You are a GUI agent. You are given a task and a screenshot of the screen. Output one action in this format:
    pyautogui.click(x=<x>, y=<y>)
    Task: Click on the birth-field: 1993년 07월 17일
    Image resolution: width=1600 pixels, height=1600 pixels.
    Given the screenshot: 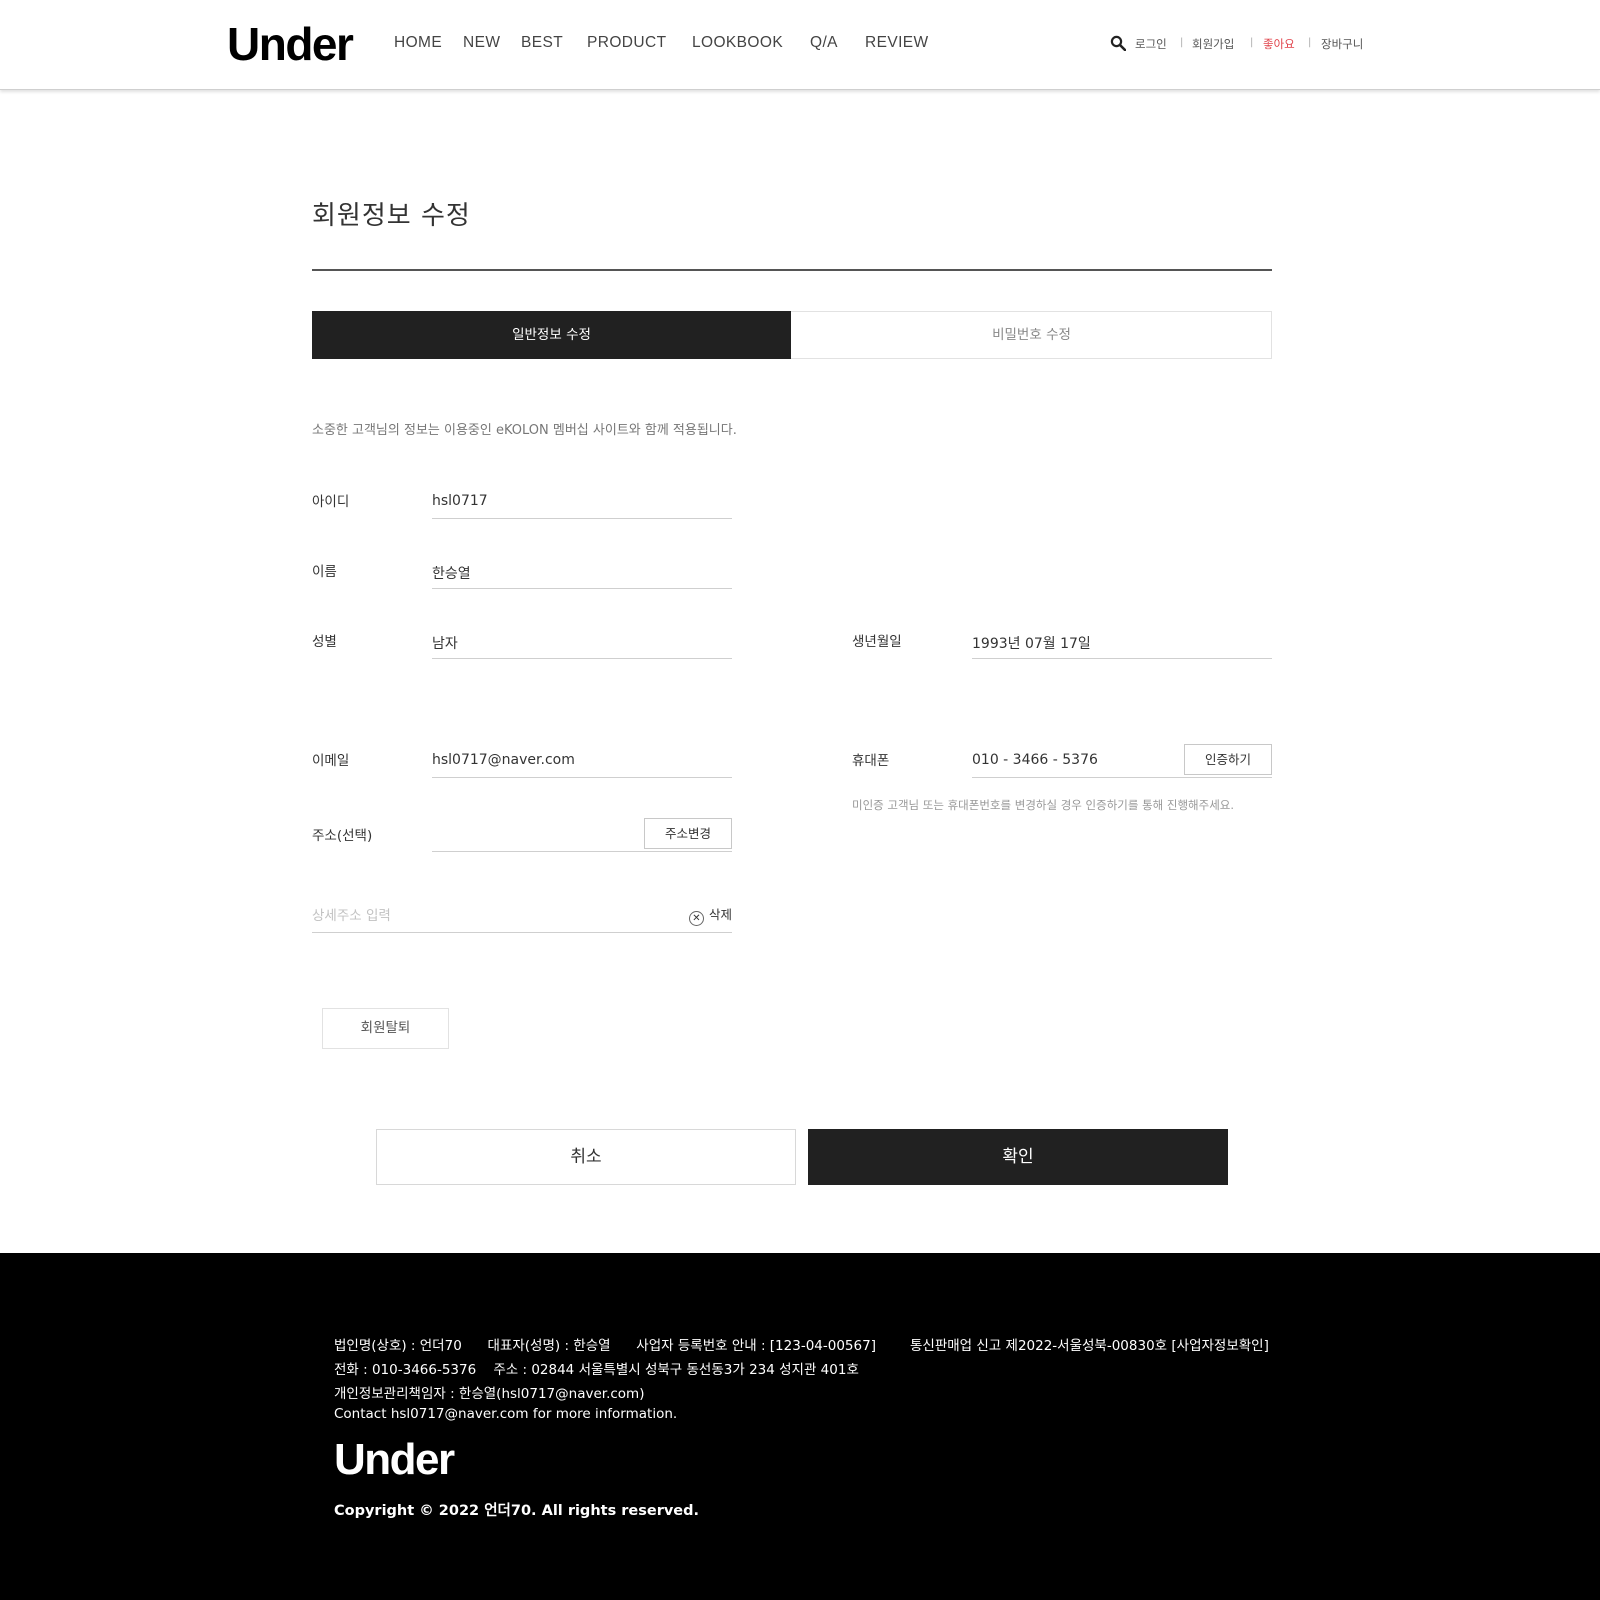 What is the action you would take?
    pyautogui.click(x=1122, y=641)
    